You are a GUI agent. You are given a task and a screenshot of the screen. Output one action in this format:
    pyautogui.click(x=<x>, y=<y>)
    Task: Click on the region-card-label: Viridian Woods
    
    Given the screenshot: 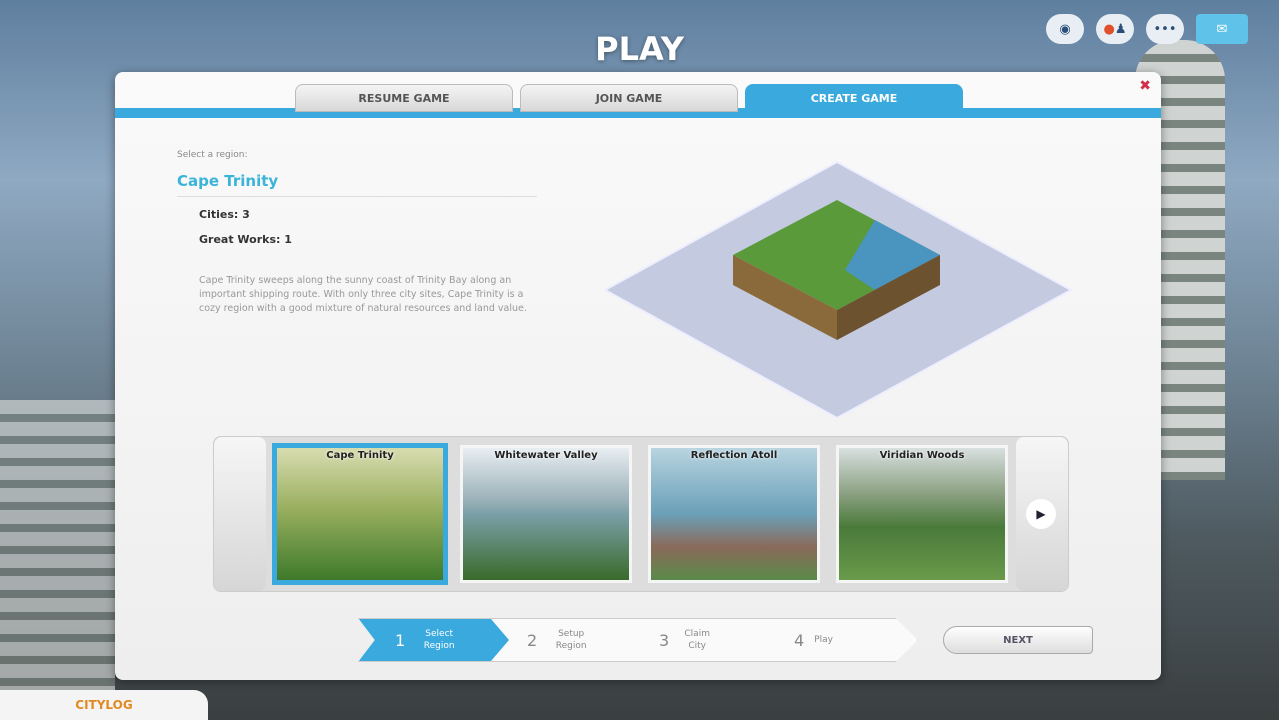 What is the action you would take?
    pyautogui.click(x=922, y=455)
    